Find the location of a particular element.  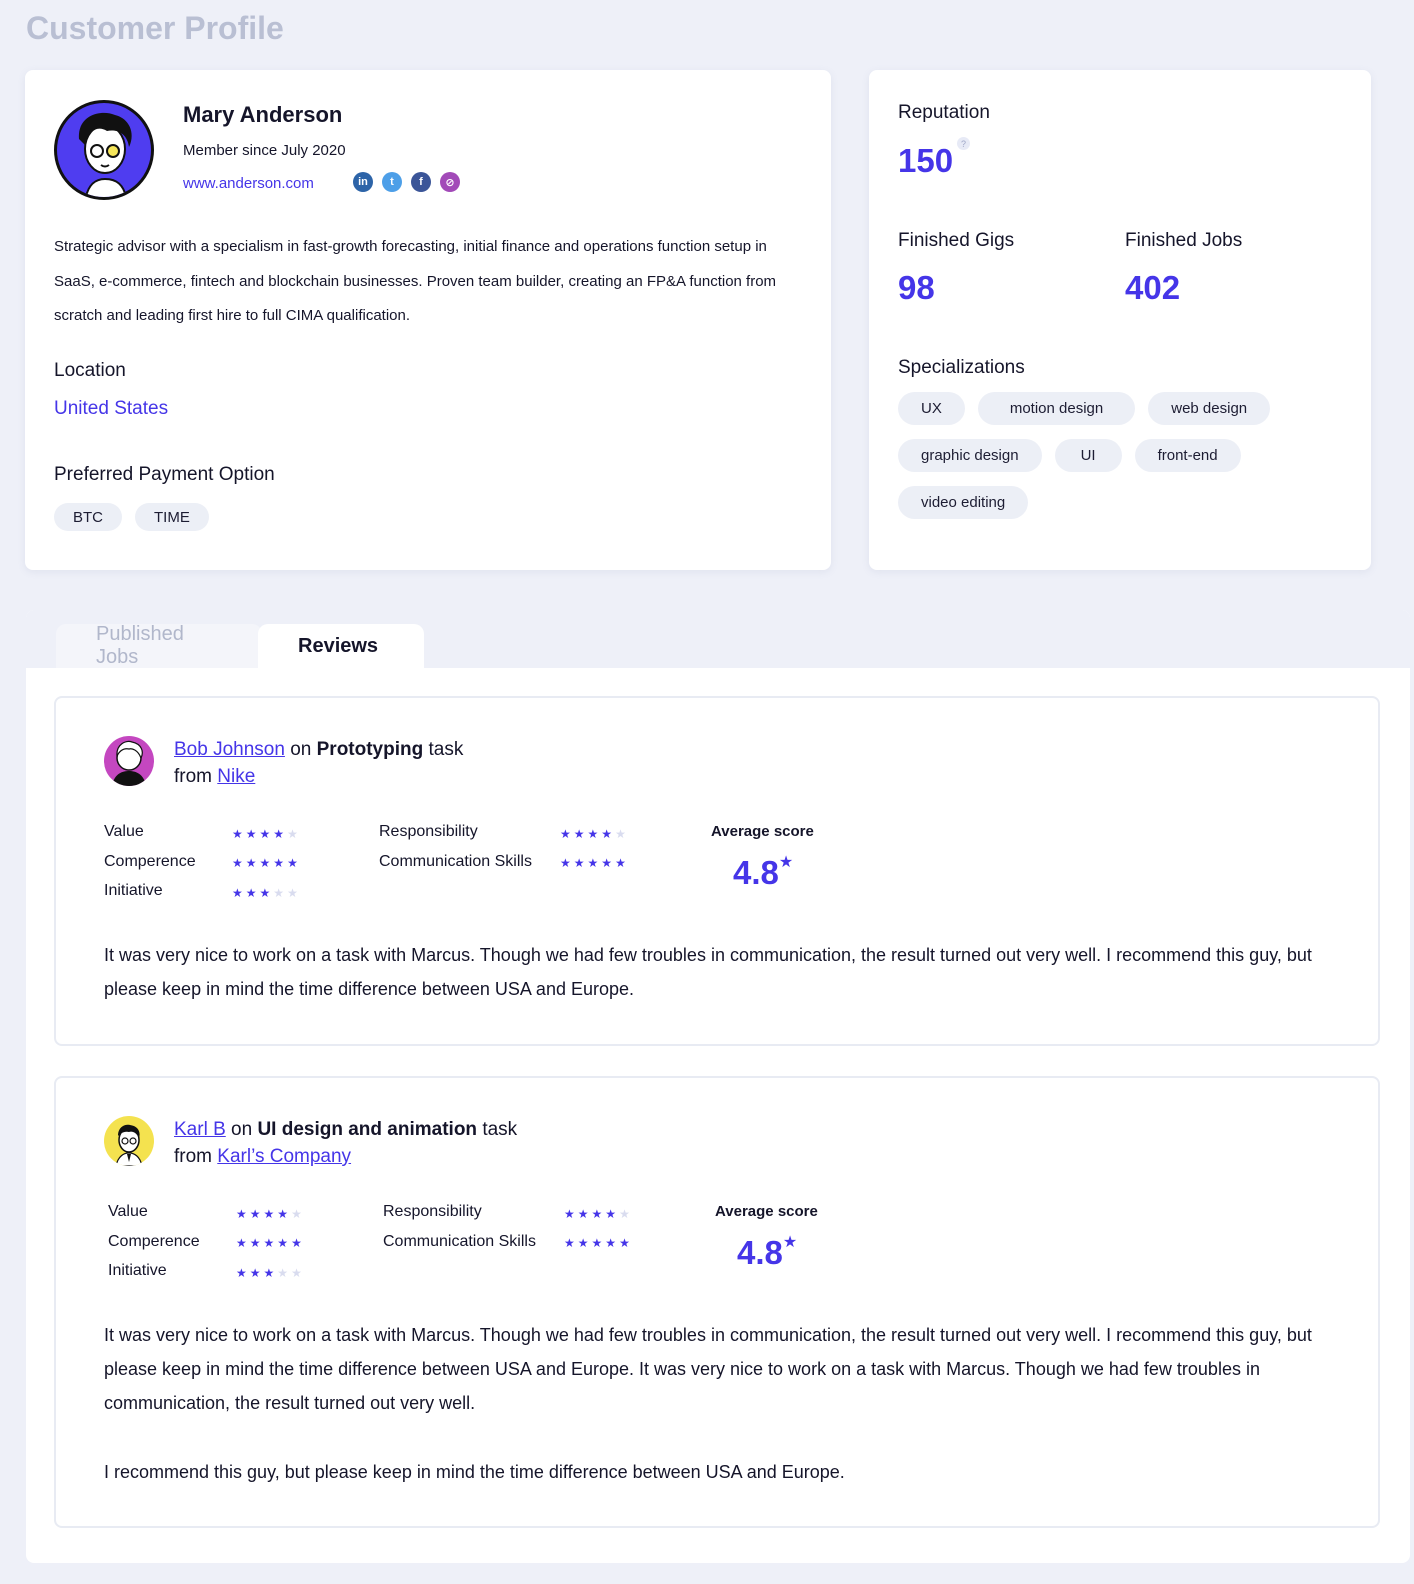

gigs-value: 98 is located at coordinates (916, 287).